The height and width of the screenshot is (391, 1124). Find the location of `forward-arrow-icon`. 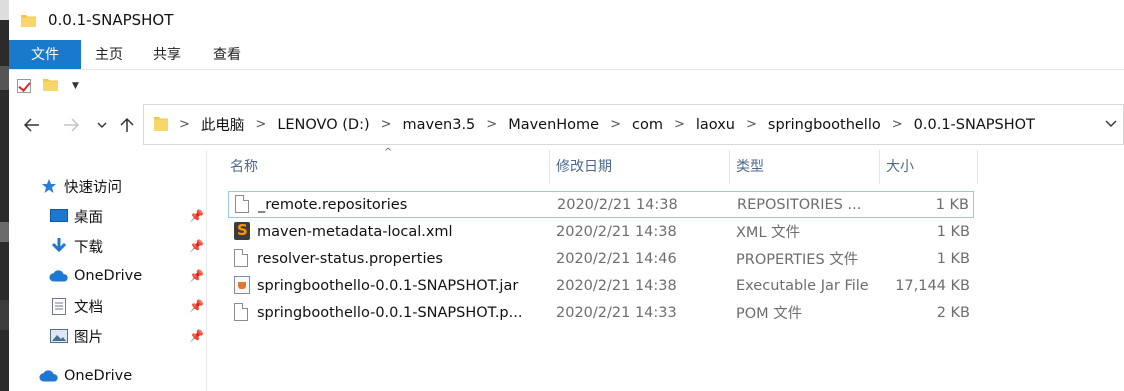

forward-arrow-icon is located at coordinates (71, 125).